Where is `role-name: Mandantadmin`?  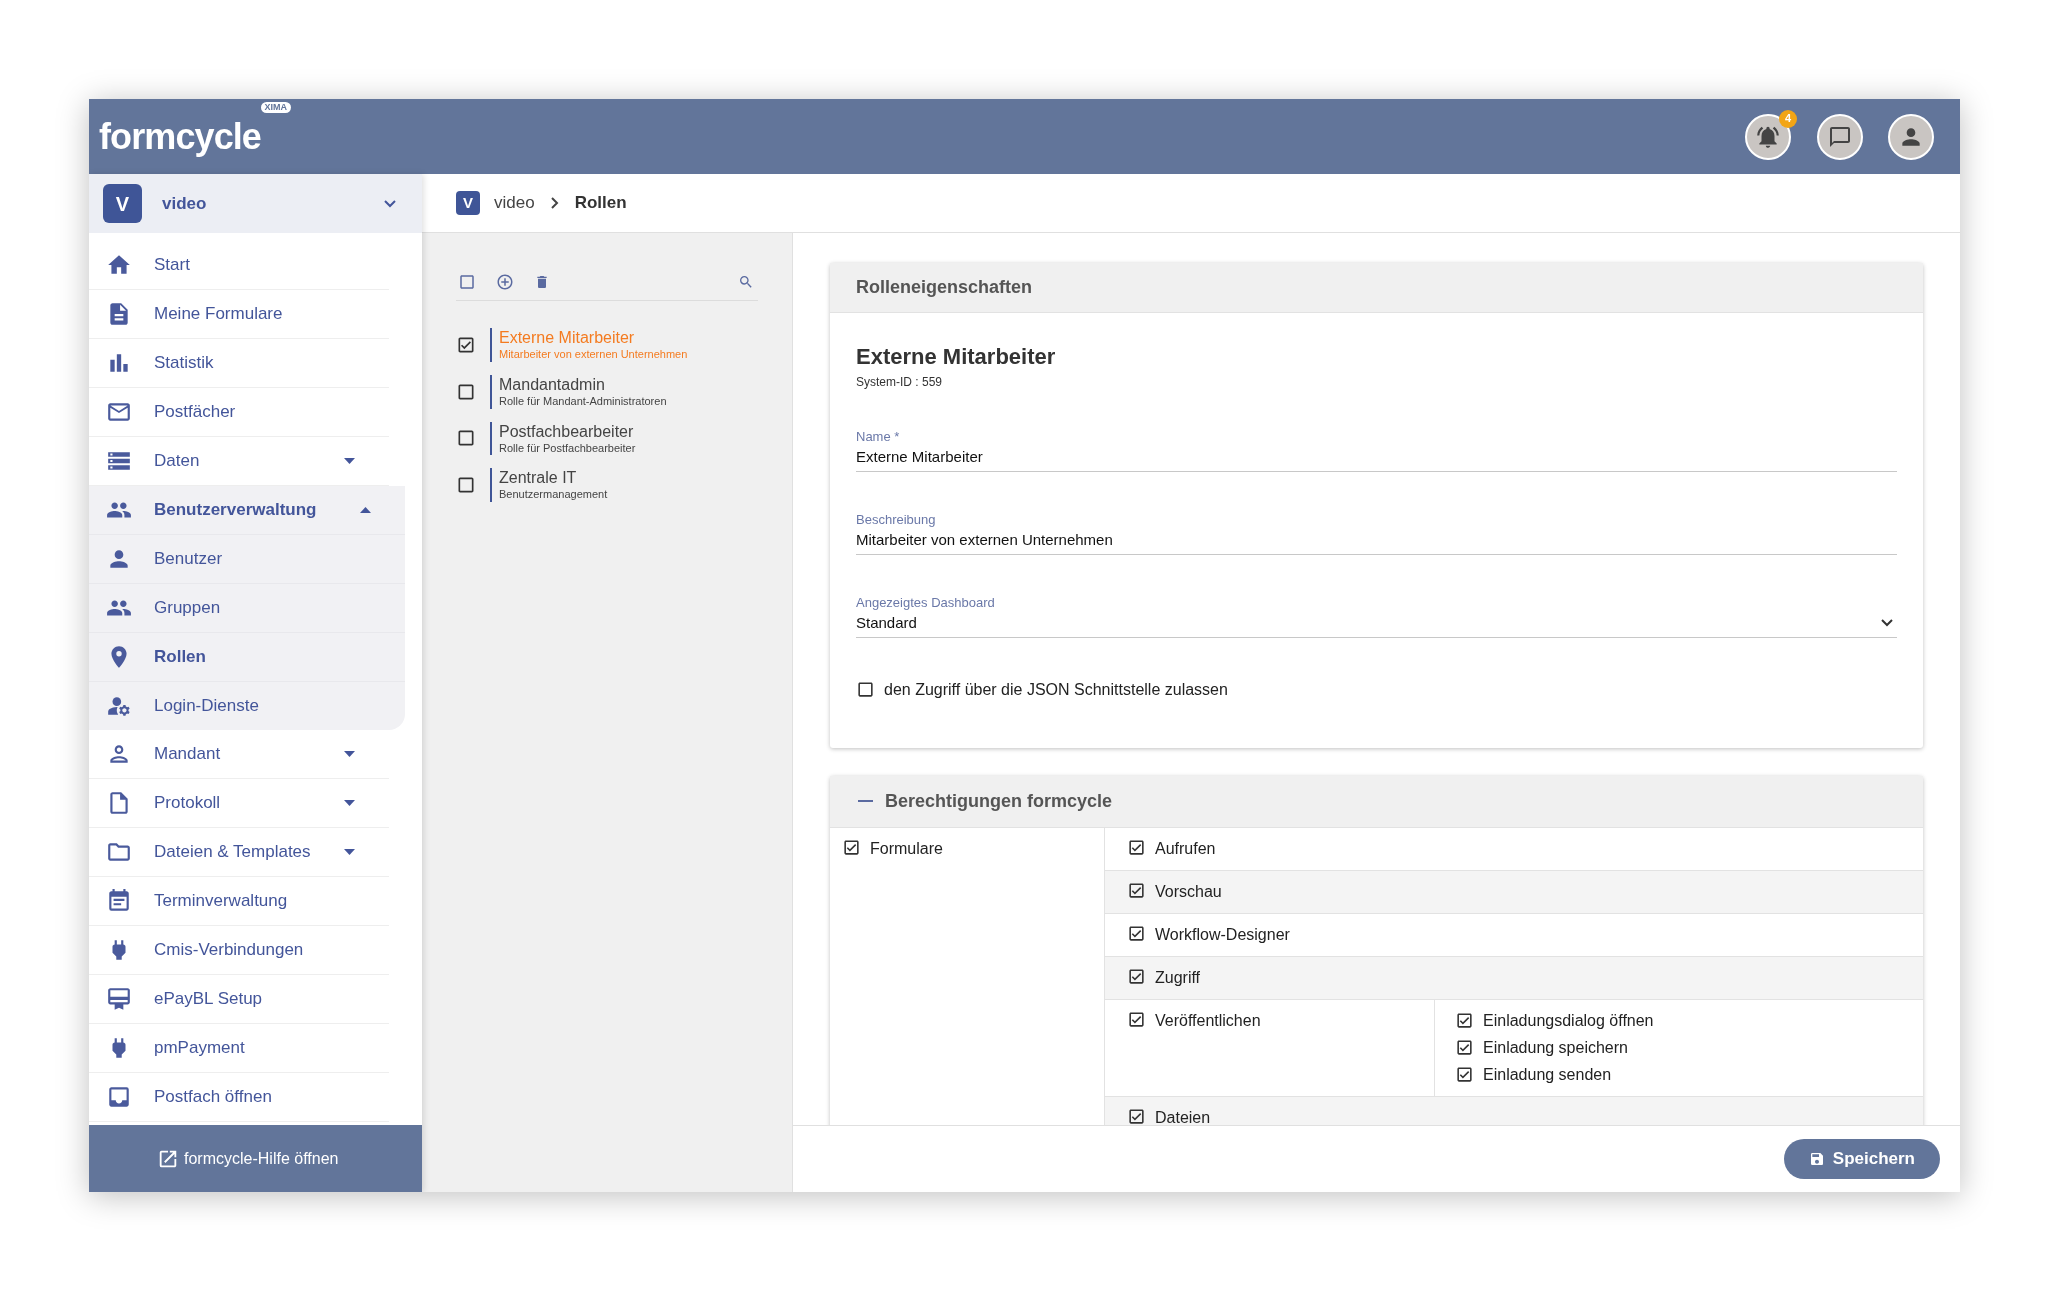
role-name: Mandantadmin is located at coordinates (552, 384).